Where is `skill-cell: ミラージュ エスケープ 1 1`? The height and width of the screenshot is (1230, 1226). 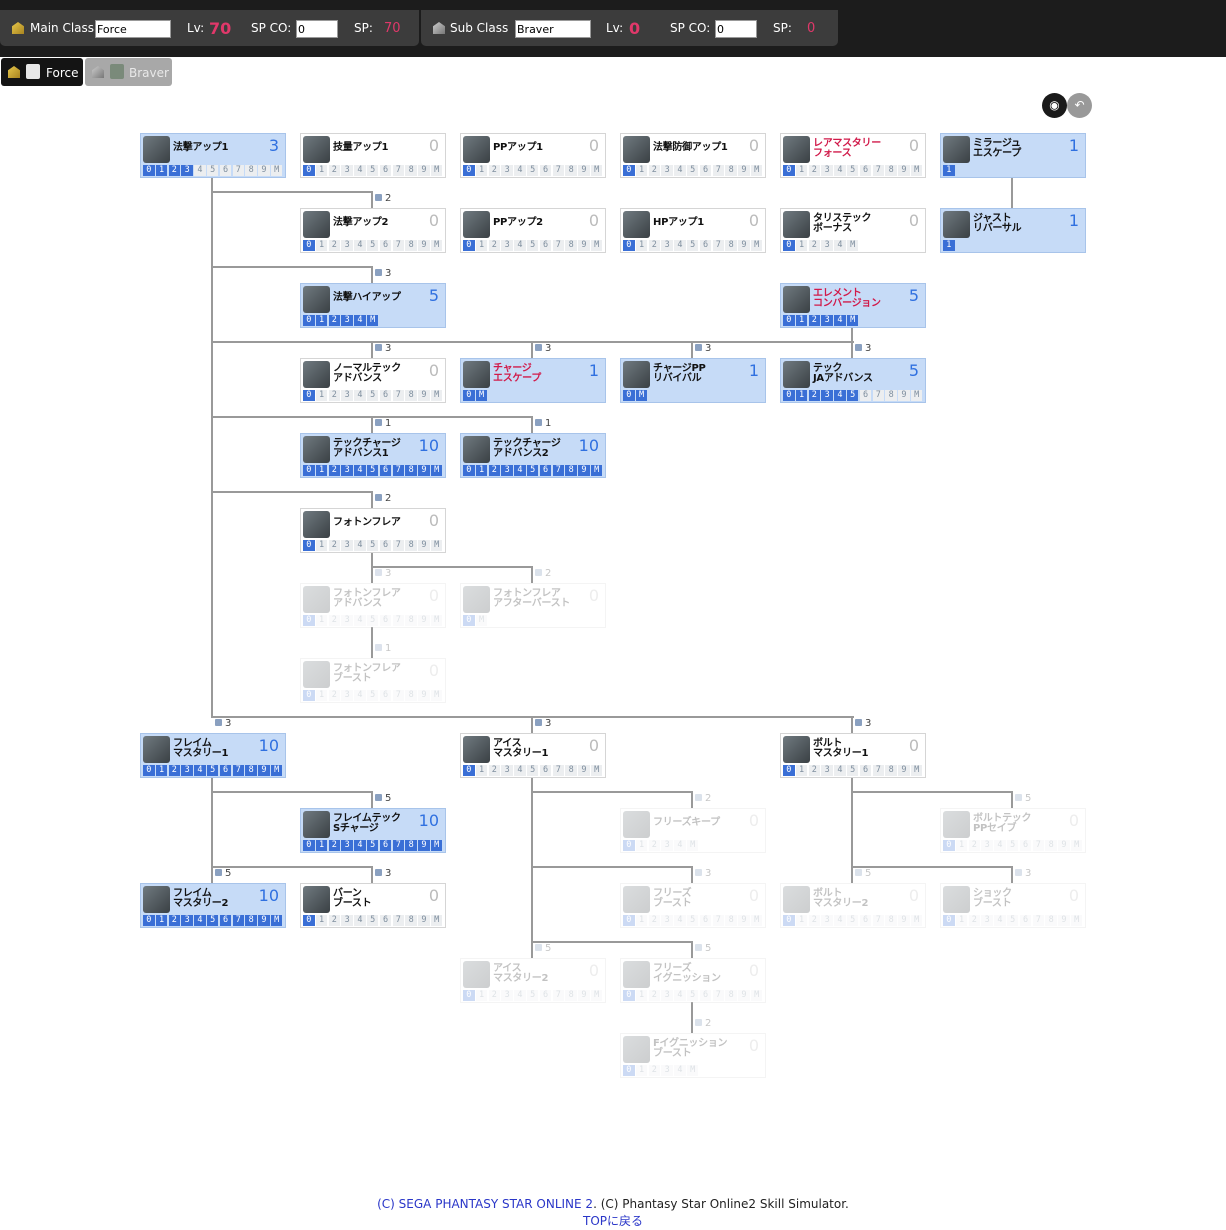
skill-cell: ミラージュ エスケープ 1 1 is located at coordinates (1013, 155).